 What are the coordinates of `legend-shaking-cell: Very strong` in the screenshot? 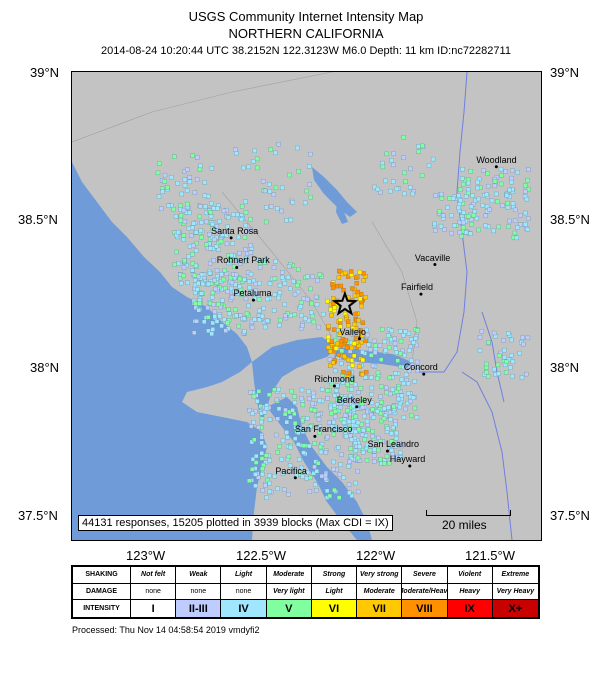 It's located at (380, 575).